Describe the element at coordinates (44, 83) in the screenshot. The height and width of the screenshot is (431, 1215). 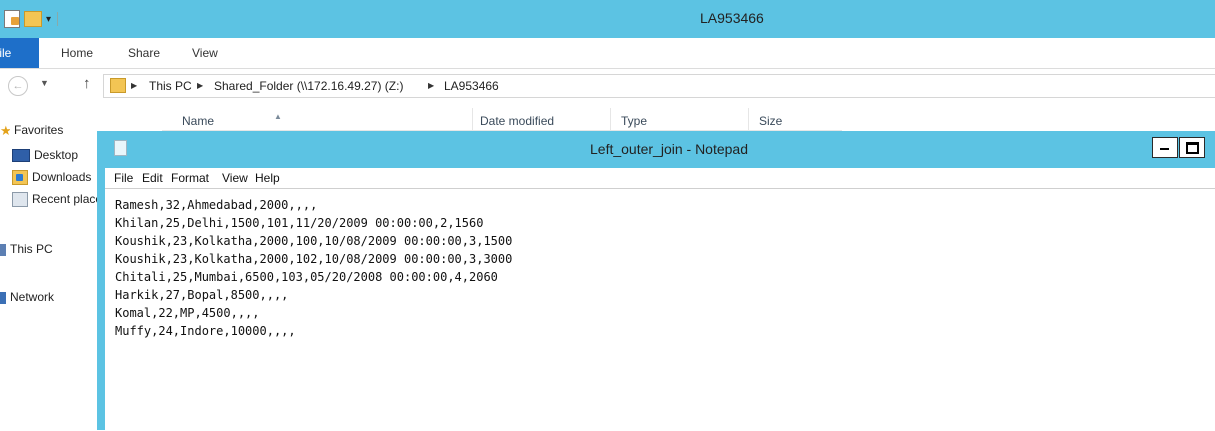
I see `recent-locations-chevron-icon: ▼` at that location.